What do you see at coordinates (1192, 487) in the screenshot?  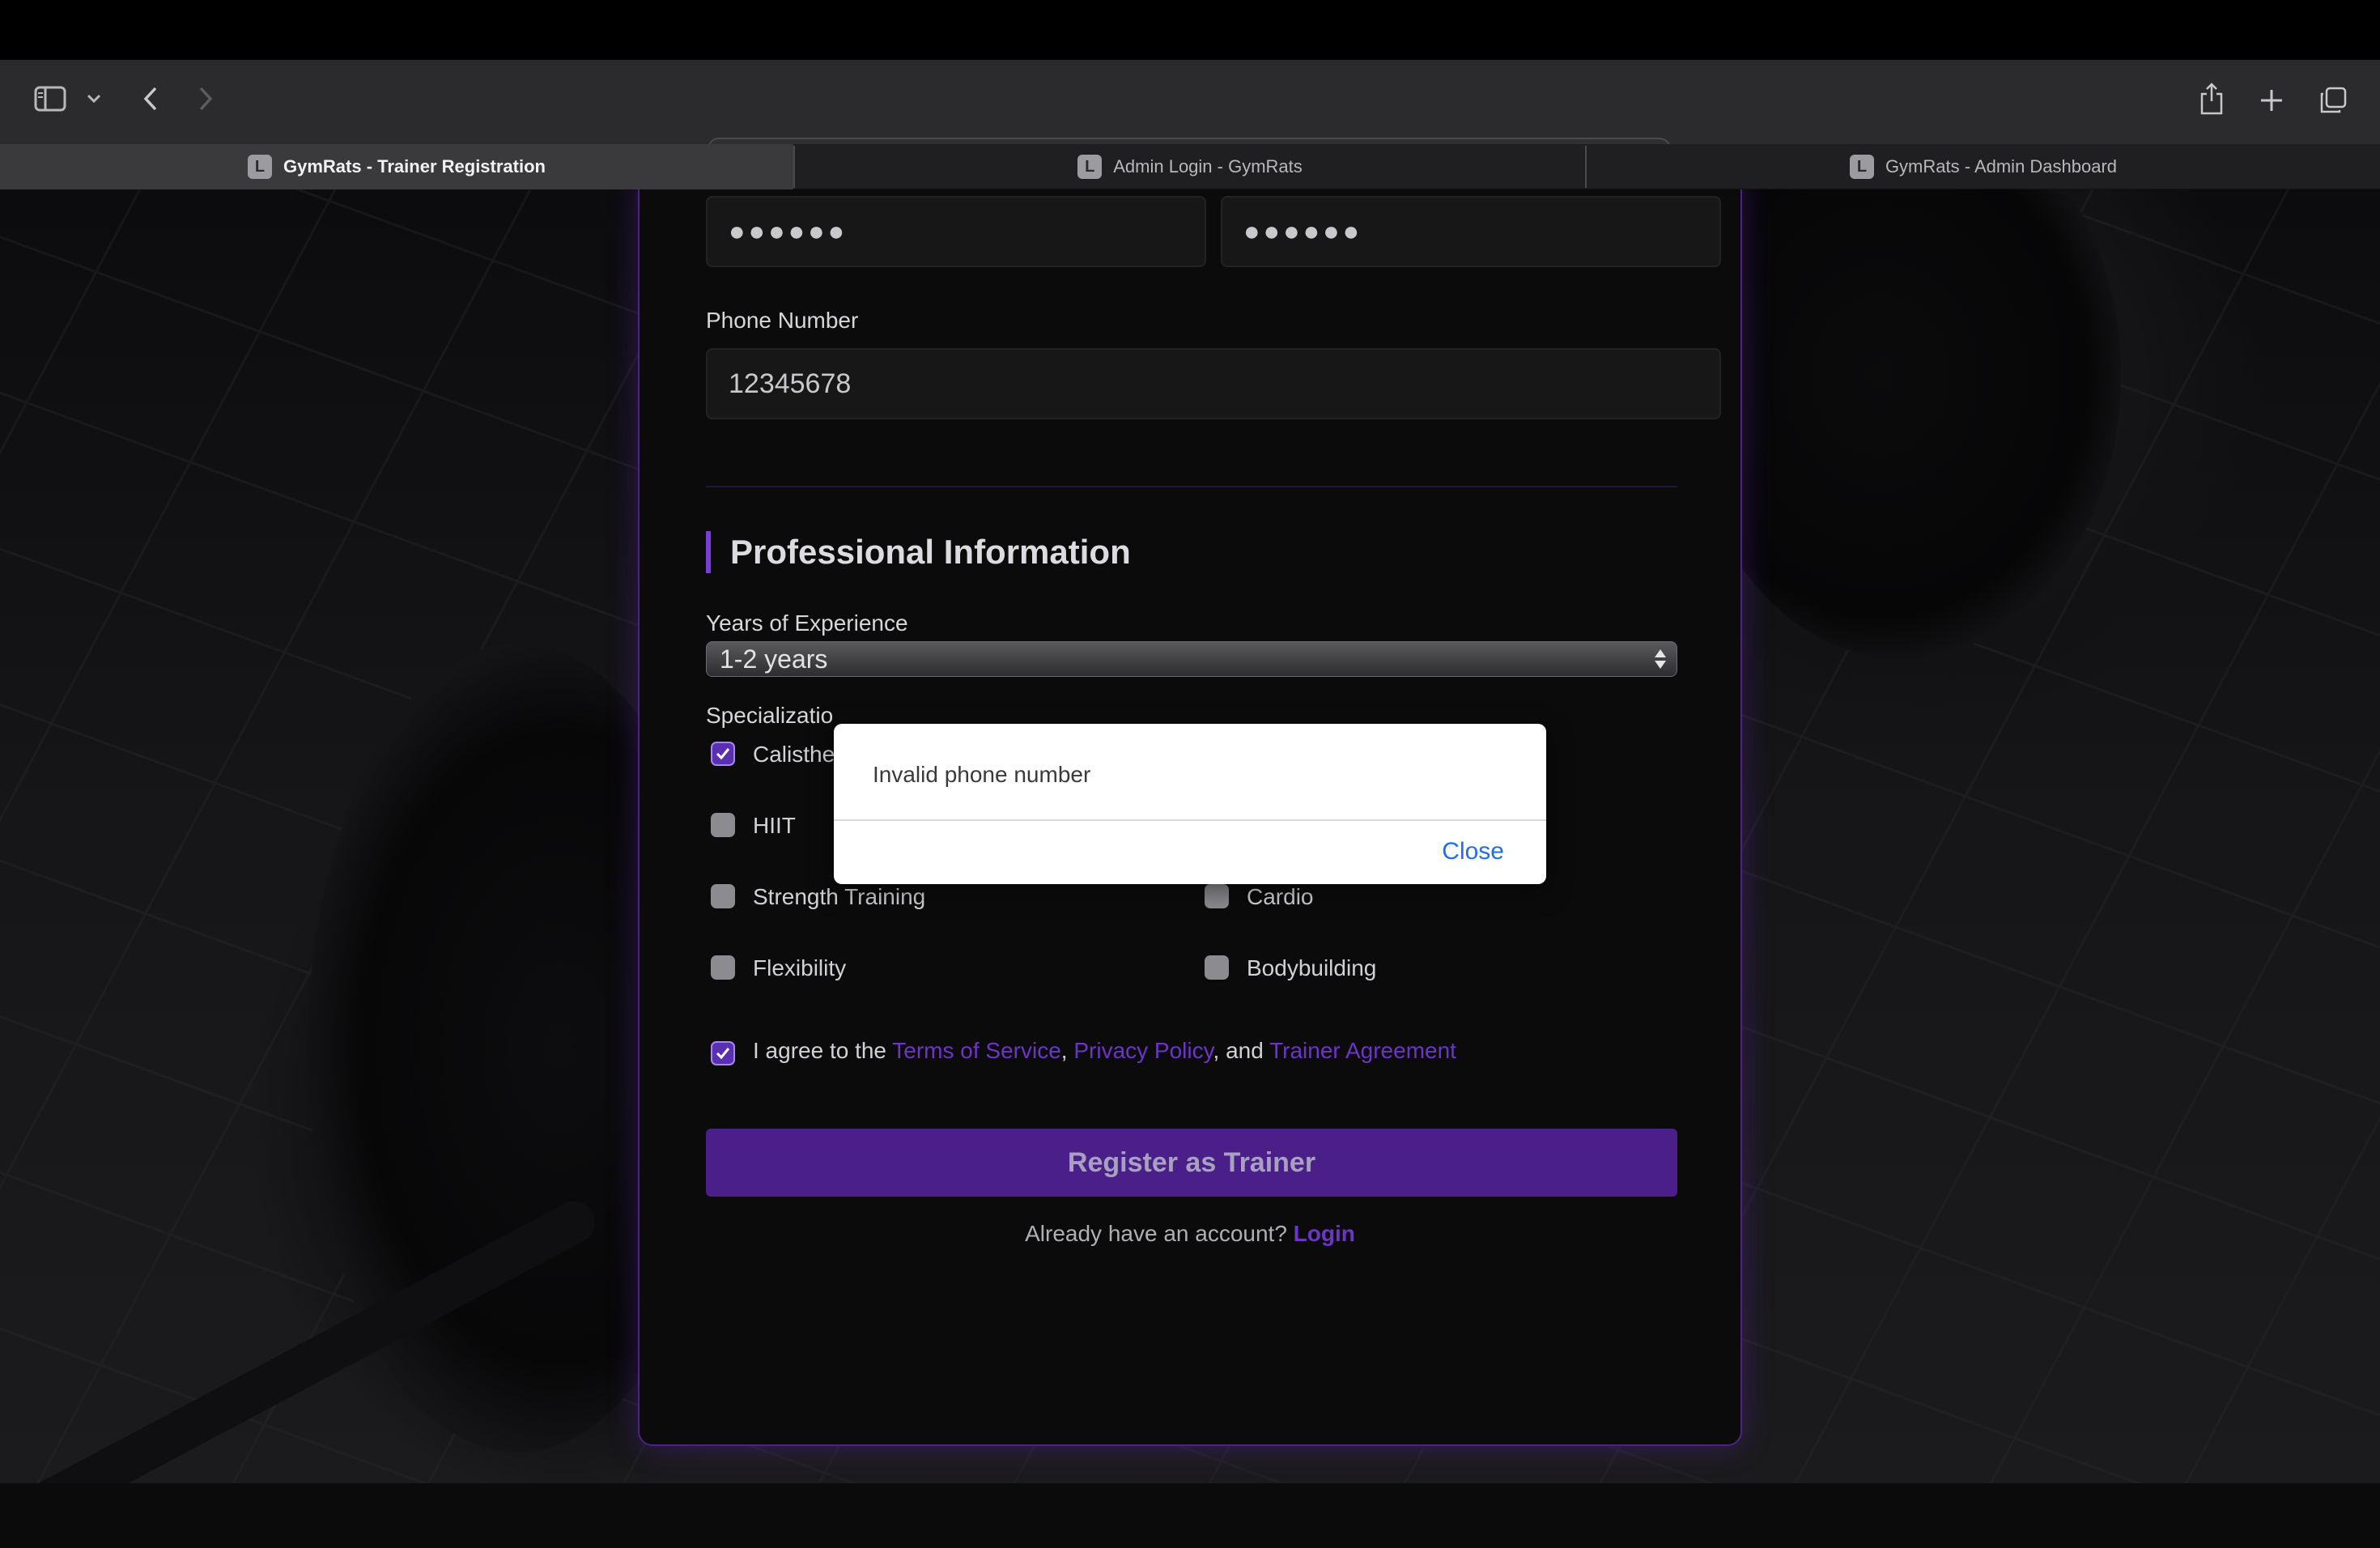 I see `section-divider` at bounding box center [1192, 487].